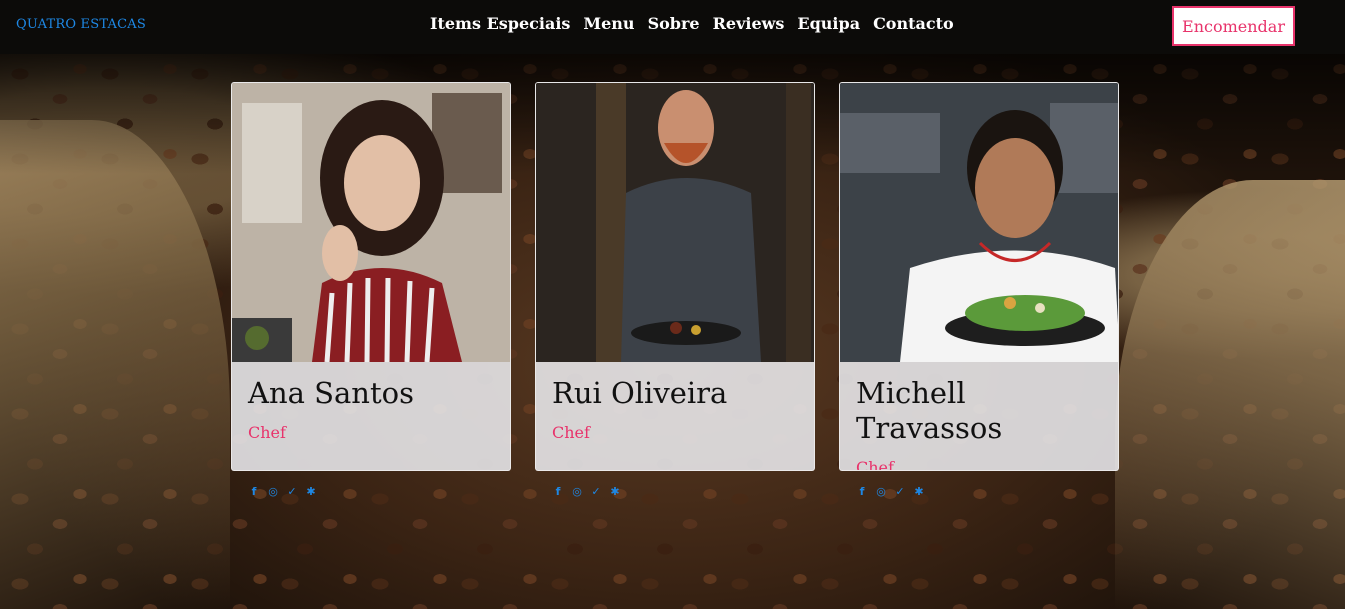 The width and height of the screenshot is (1345, 609). Describe the element at coordinates (674, 23) in the screenshot. I see `nav-link-sobre: Sobre` at that location.